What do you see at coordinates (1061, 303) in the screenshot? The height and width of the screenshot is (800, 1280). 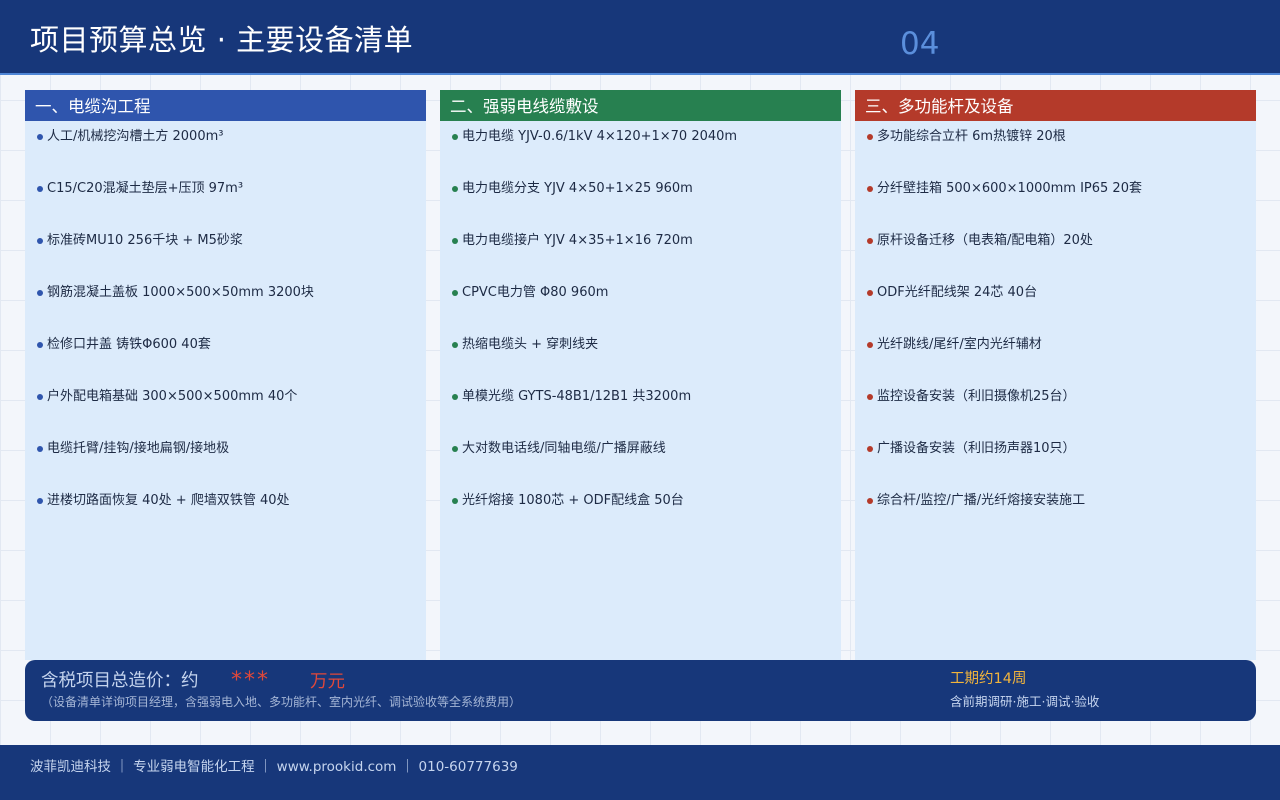 I see `list-item: ODF光纤配线架 24芯 40台` at bounding box center [1061, 303].